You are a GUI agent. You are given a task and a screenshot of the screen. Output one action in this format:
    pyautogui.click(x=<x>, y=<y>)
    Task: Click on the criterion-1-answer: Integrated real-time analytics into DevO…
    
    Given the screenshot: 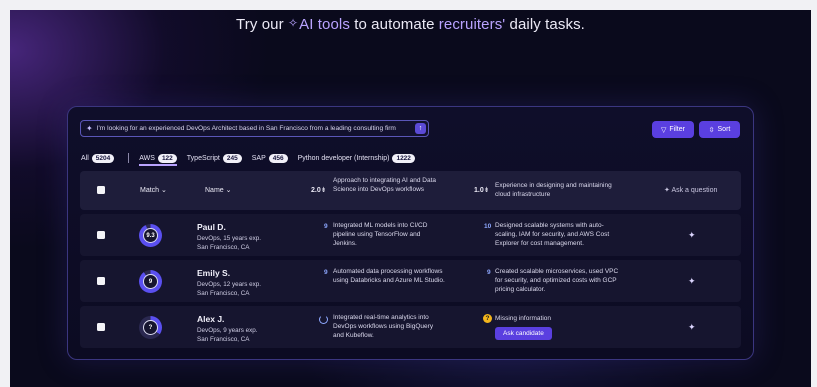 What is the action you would take?
    pyautogui.click(x=383, y=326)
    